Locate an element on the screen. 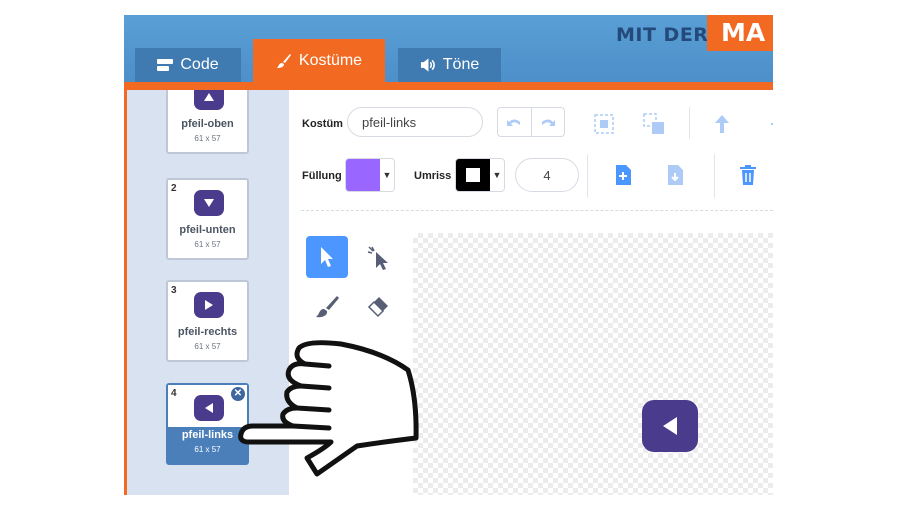 Image resolution: width=900 pixels, height=506 pixels. arrow-left-icon is located at coordinates (670, 426).